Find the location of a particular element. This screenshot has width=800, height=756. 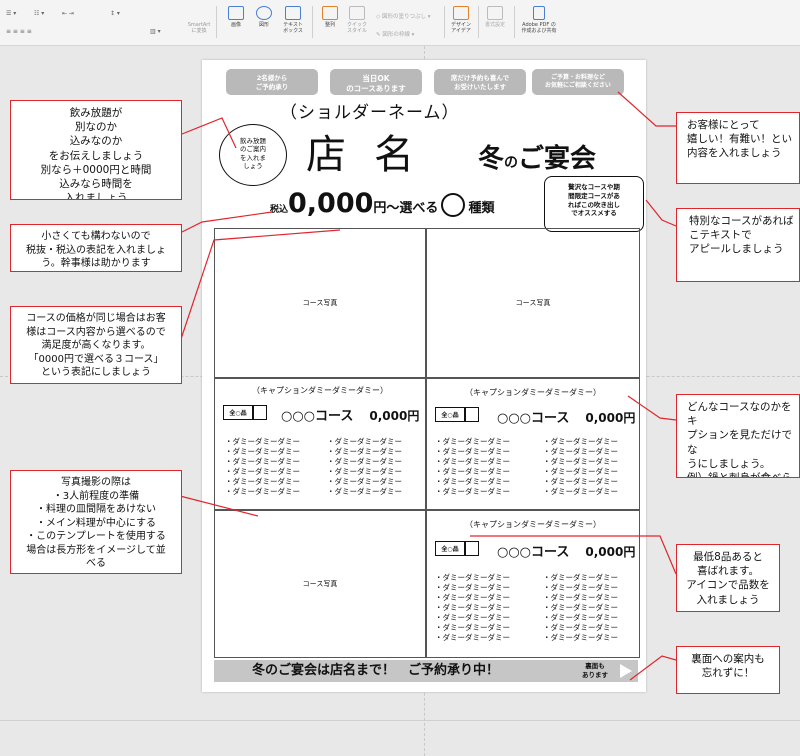

note-special-course: 特別なコースがあれば こテキストで アピールしましょう is located at coordinates (738, 245).